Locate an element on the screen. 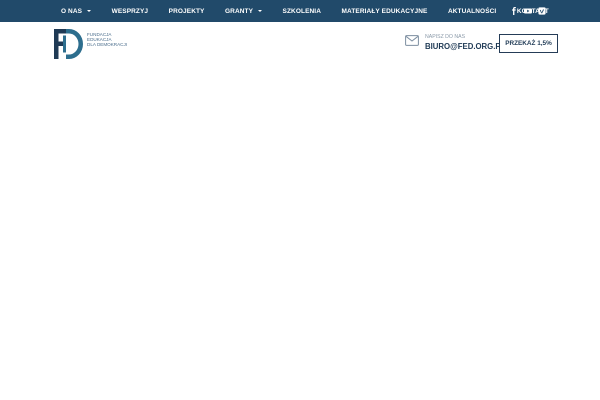  social-links is located at coordinates (525, 11).